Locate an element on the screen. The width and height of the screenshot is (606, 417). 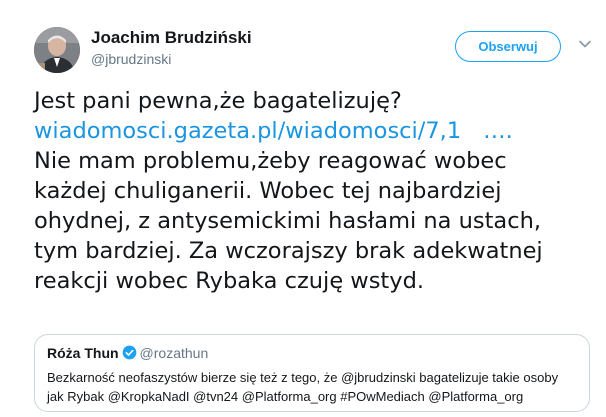
follow-button: Obserwuj is located at coordinates (508, 46).